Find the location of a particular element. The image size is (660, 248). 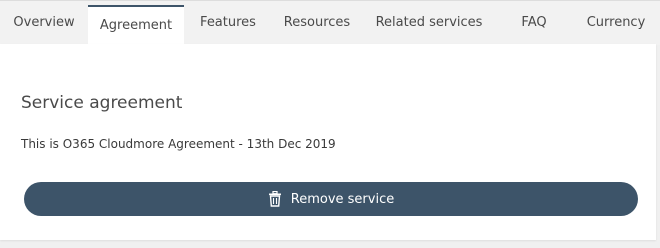

tab-related-services: Related services is located at coordinates (429, 23).